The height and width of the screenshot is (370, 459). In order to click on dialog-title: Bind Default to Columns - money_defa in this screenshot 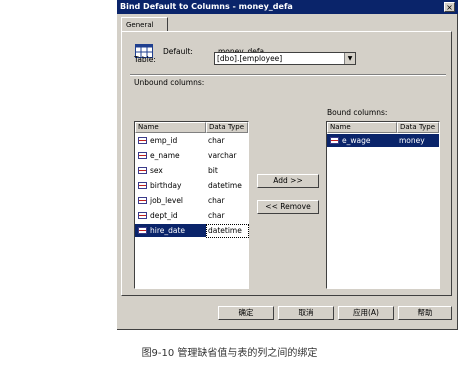, I will do `click(287, 7)`.